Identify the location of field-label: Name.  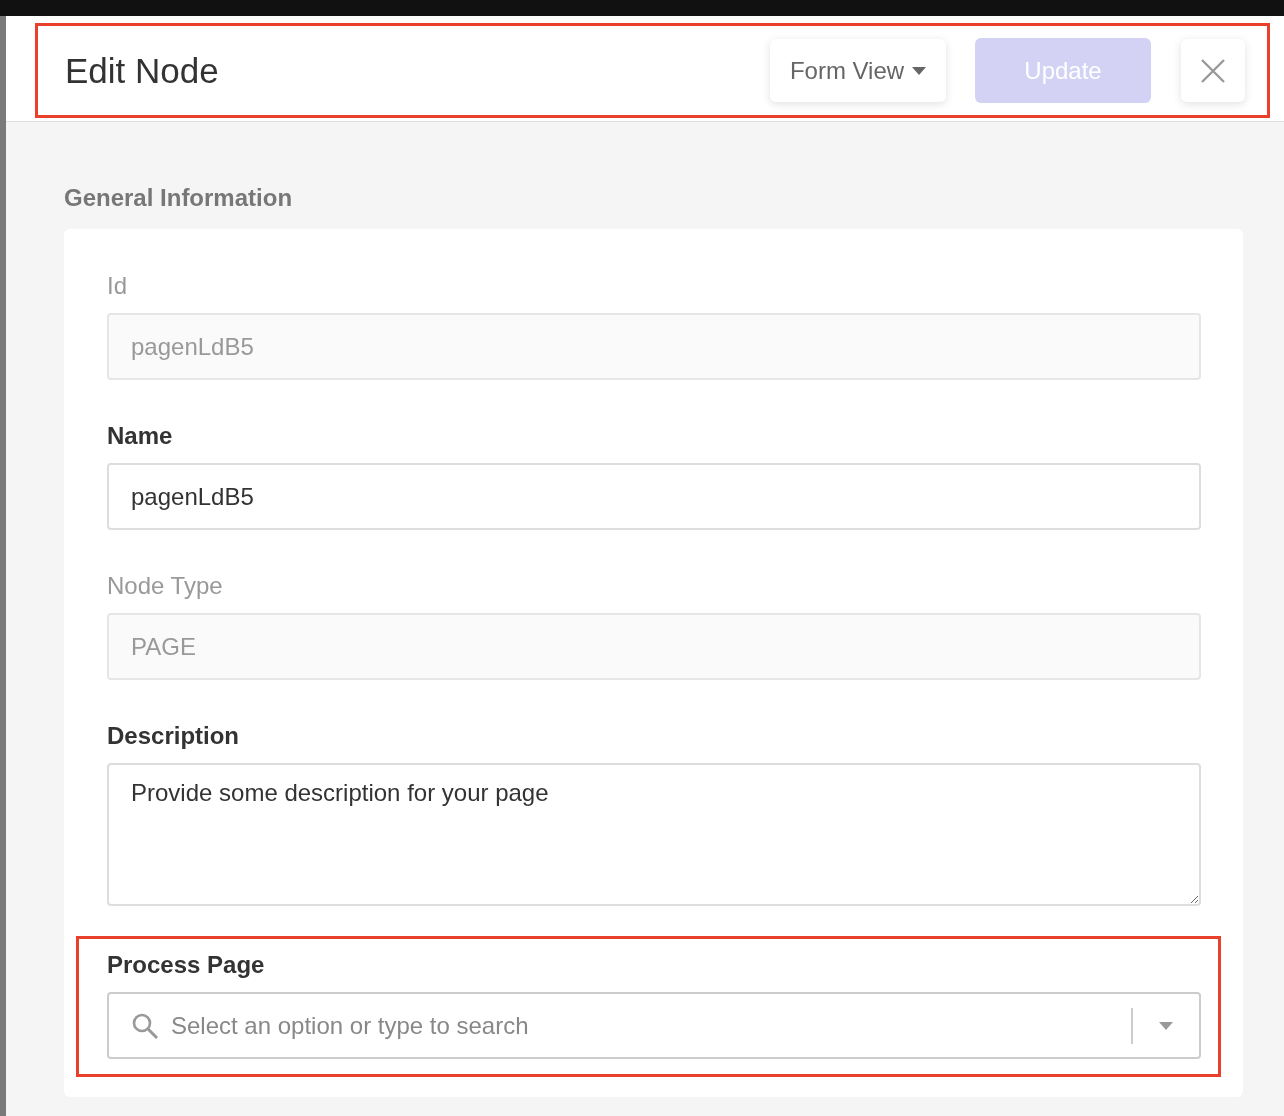
(140, 436).